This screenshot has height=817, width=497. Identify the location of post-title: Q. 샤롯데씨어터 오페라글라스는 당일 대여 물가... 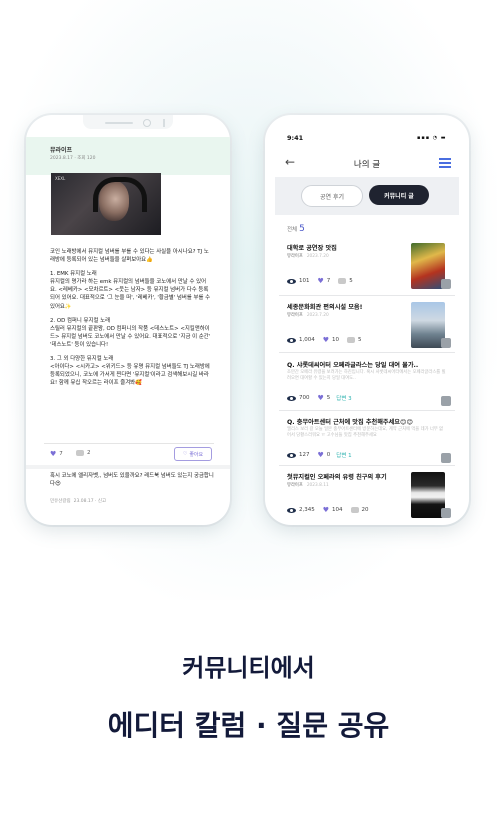
(353, 365).